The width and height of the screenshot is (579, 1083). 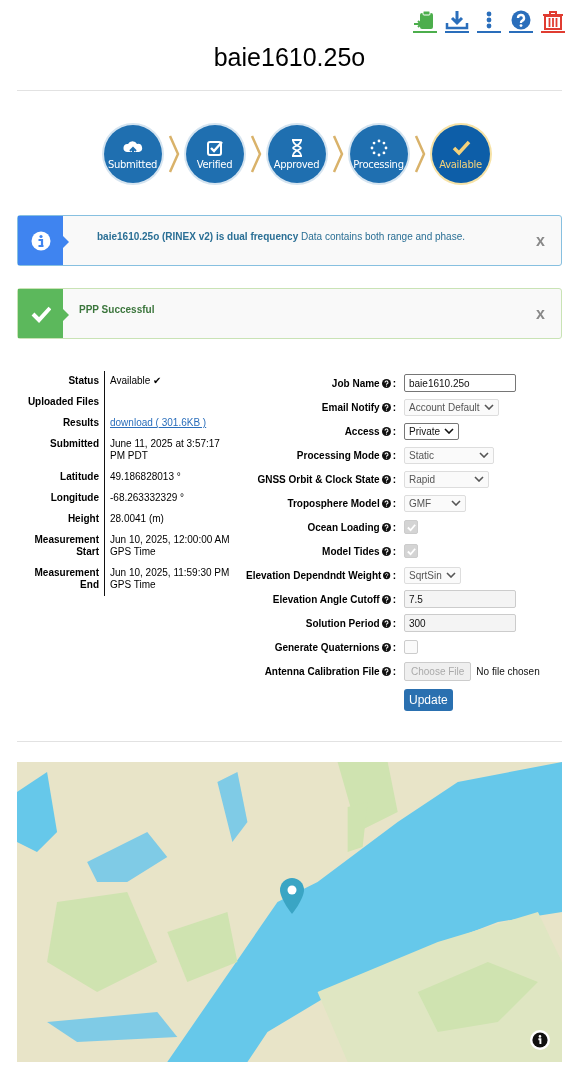 What do you see at coordinates (61, 498) in the screenshot?
I see `detail-label: Longitude` at bounding box center [61, 498].